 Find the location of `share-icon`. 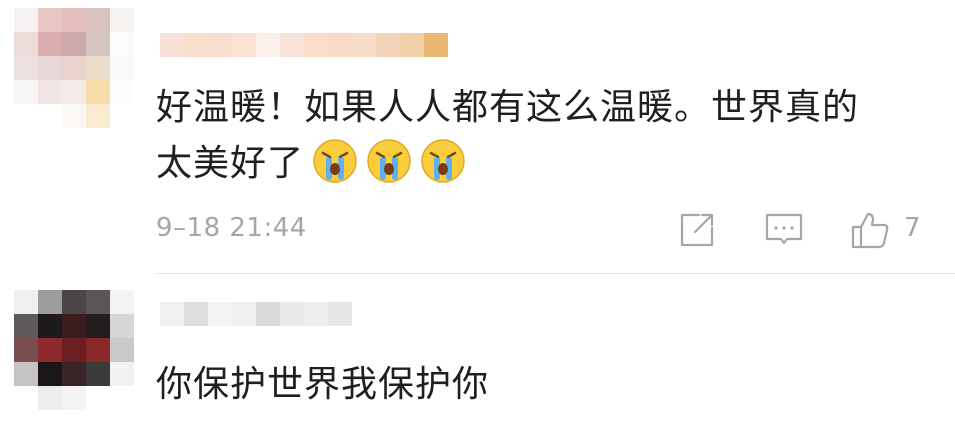

share-icon is located at coordinates (697, 230).